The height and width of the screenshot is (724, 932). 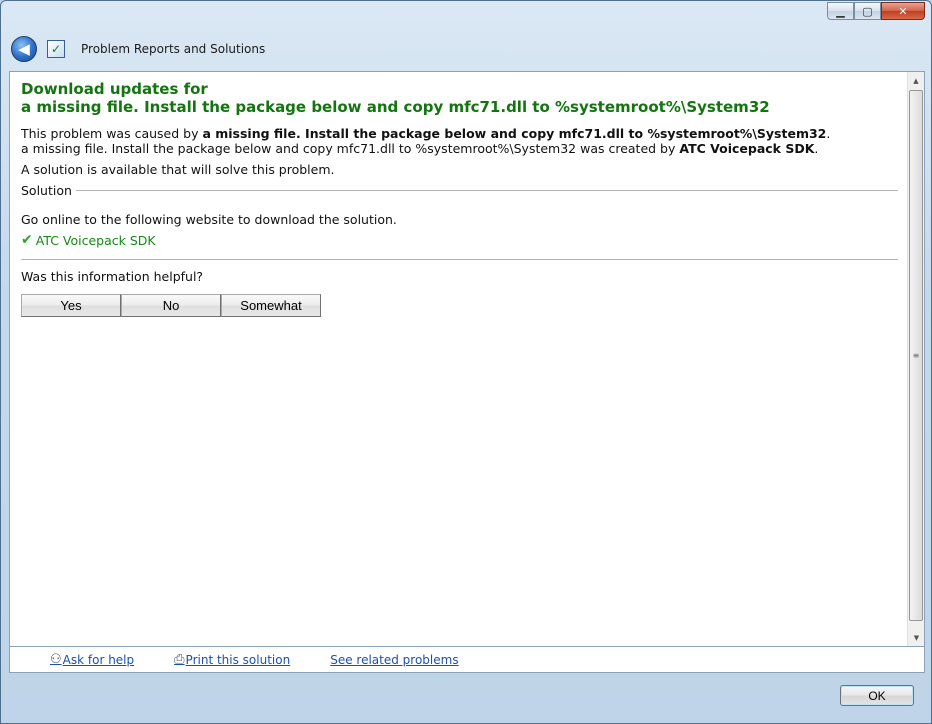 What do you see at coordinates (467, 49) in the screenshot?
I see `navigation-bar: ◀ ✓ Problem Reports and Solutions` at bounding box center [467, 49].